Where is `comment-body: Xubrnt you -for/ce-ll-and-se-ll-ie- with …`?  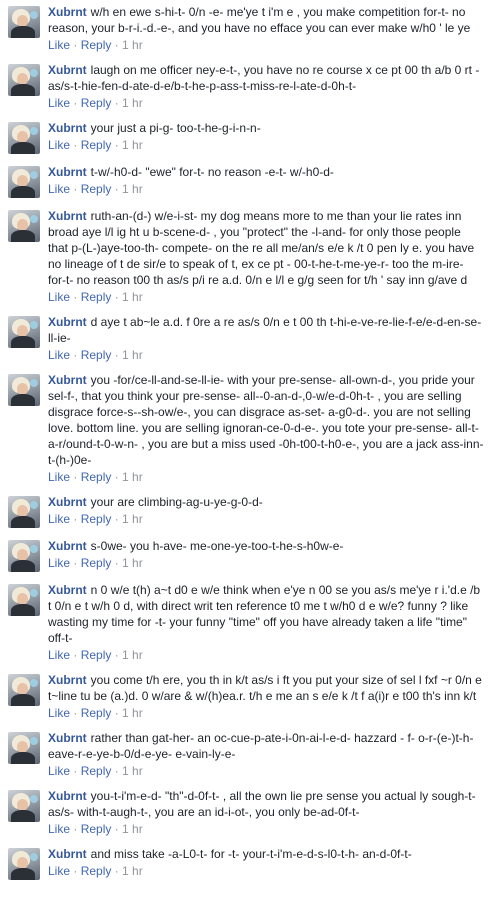
comment-body: Xubrnt you -for/ce-ll-and-se-ll-ie- with … is located at coordinates (266, 428).